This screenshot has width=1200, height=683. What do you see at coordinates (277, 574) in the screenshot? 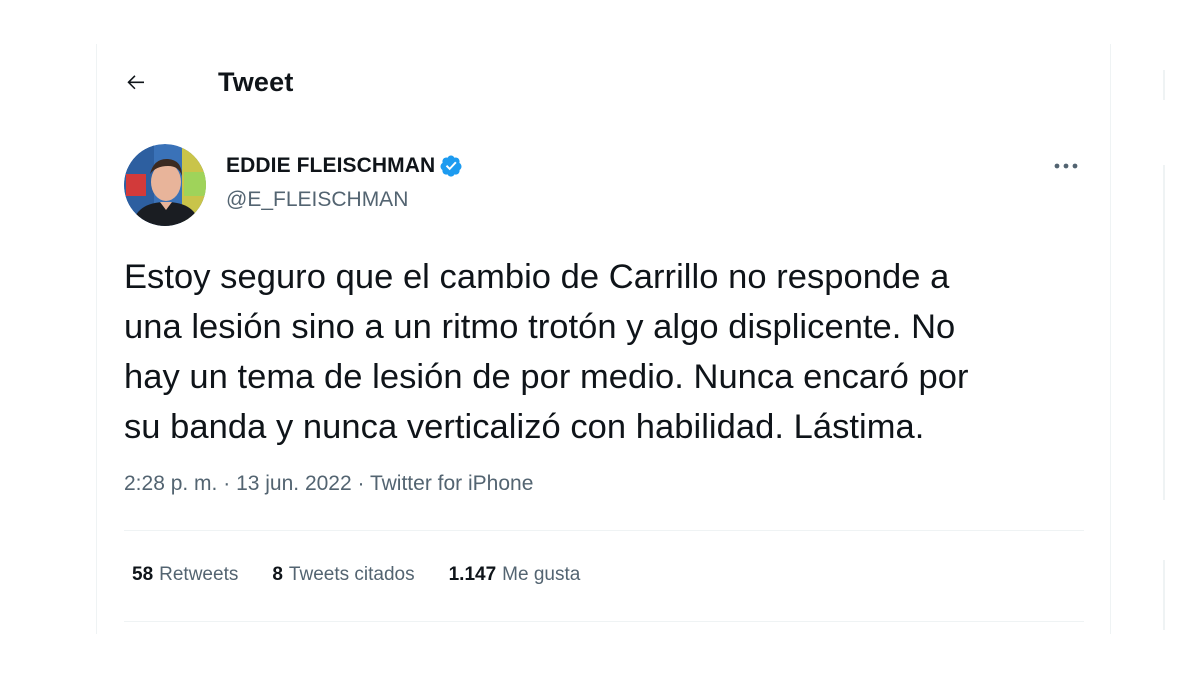
I see `quote-tweets-count: 8` at bounding box center [277, 574].